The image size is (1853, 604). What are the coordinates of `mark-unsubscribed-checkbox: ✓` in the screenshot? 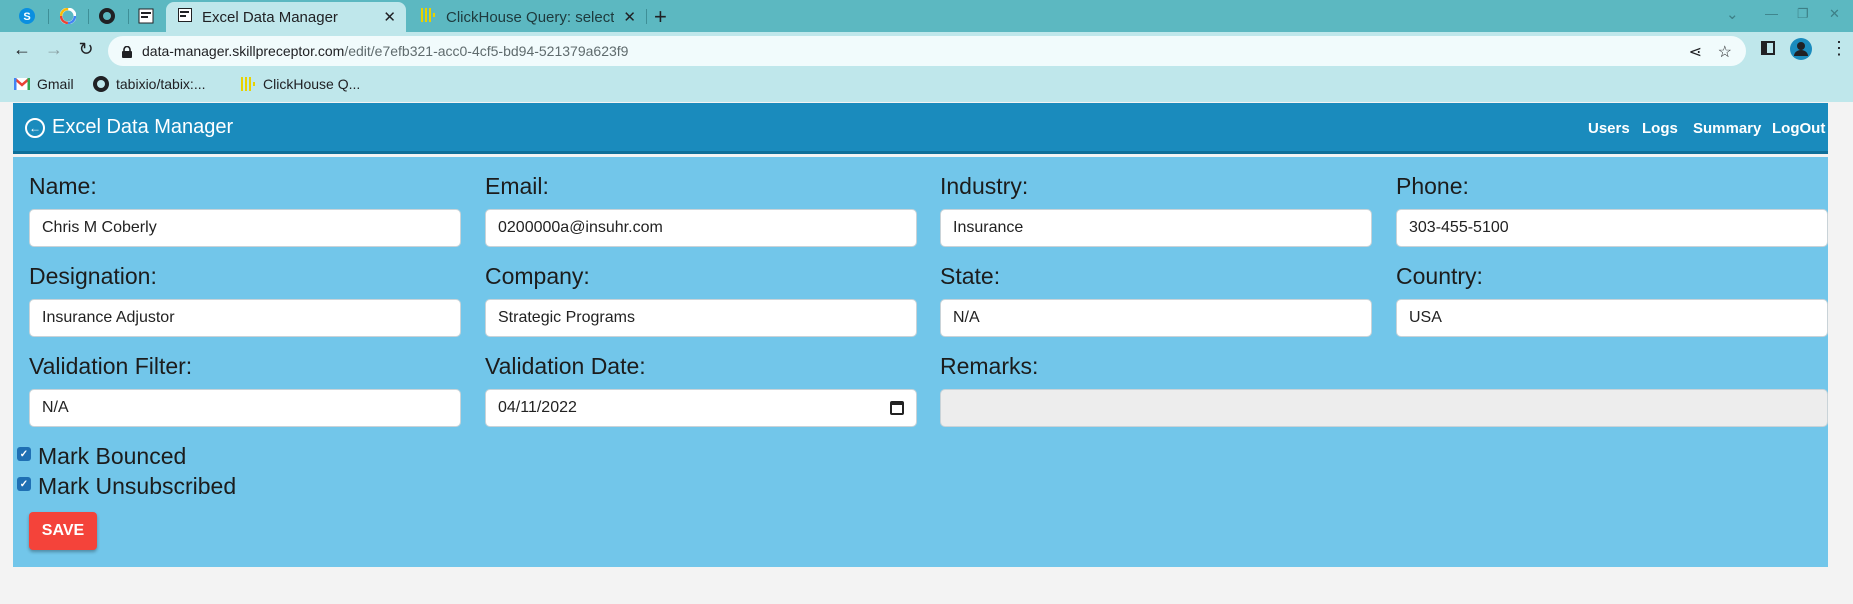 It's located at (24, 484).